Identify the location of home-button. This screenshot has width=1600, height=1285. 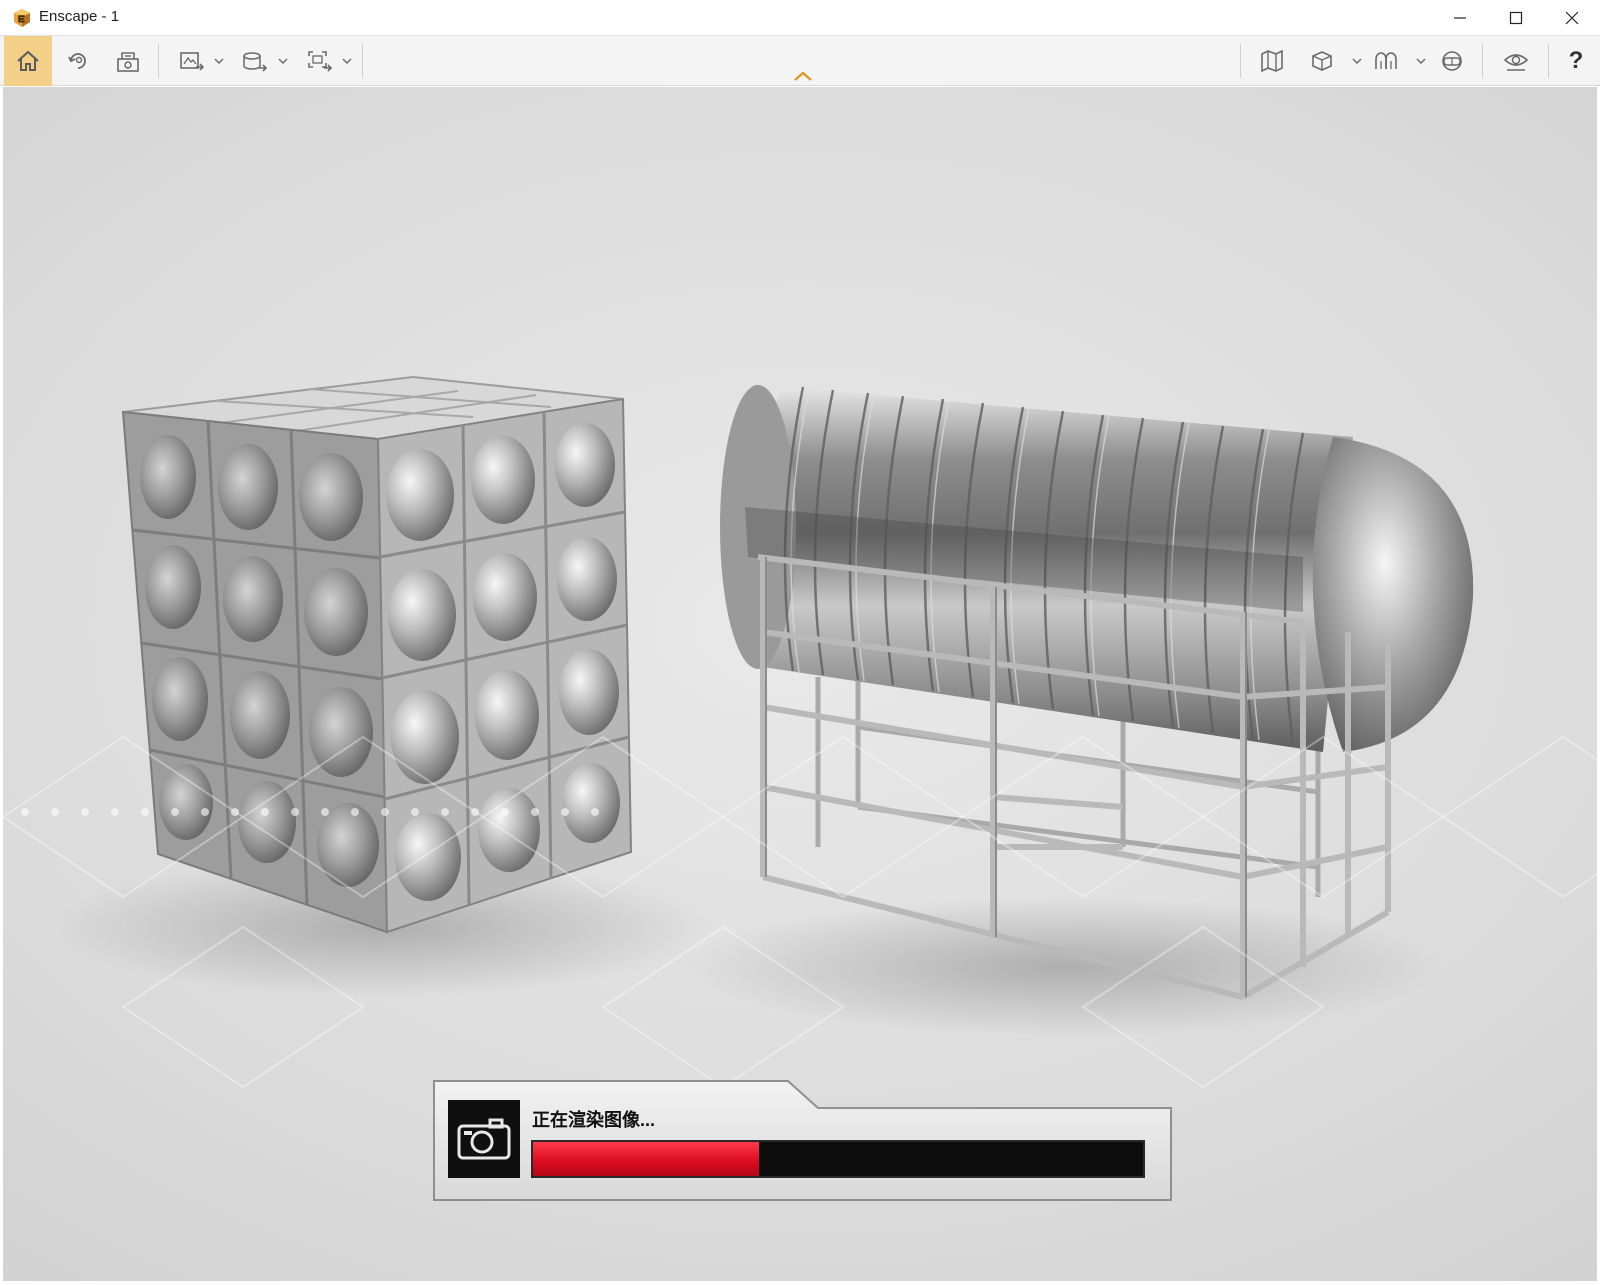
(28, 61).